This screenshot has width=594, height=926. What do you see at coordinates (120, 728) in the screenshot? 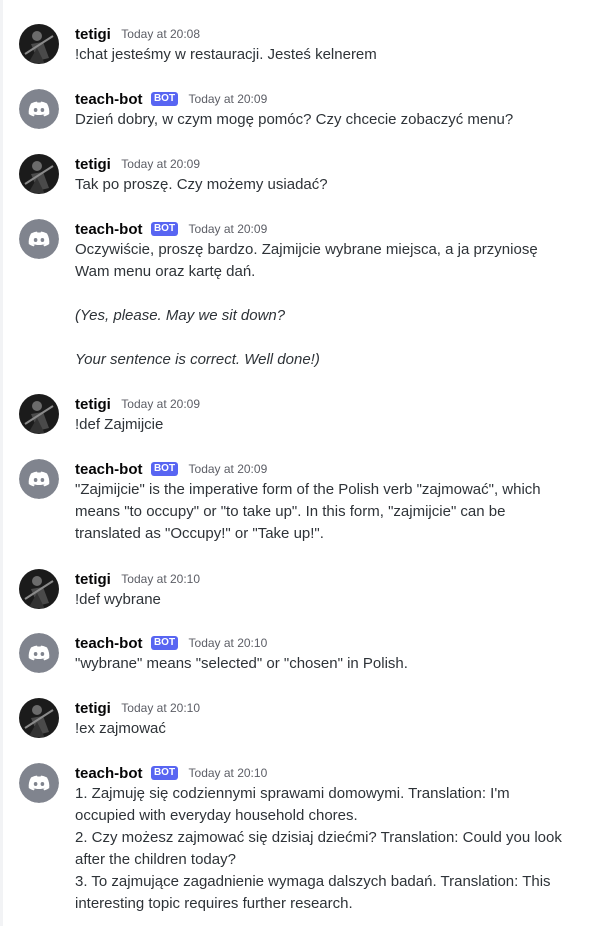
I see `message-line: !ex zajmować` at bounding box center [120, 728].